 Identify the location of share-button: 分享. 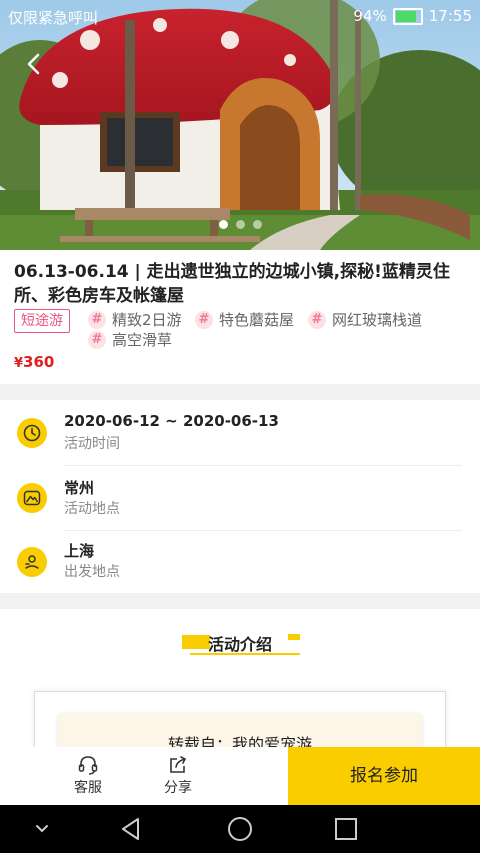
(178, 776).